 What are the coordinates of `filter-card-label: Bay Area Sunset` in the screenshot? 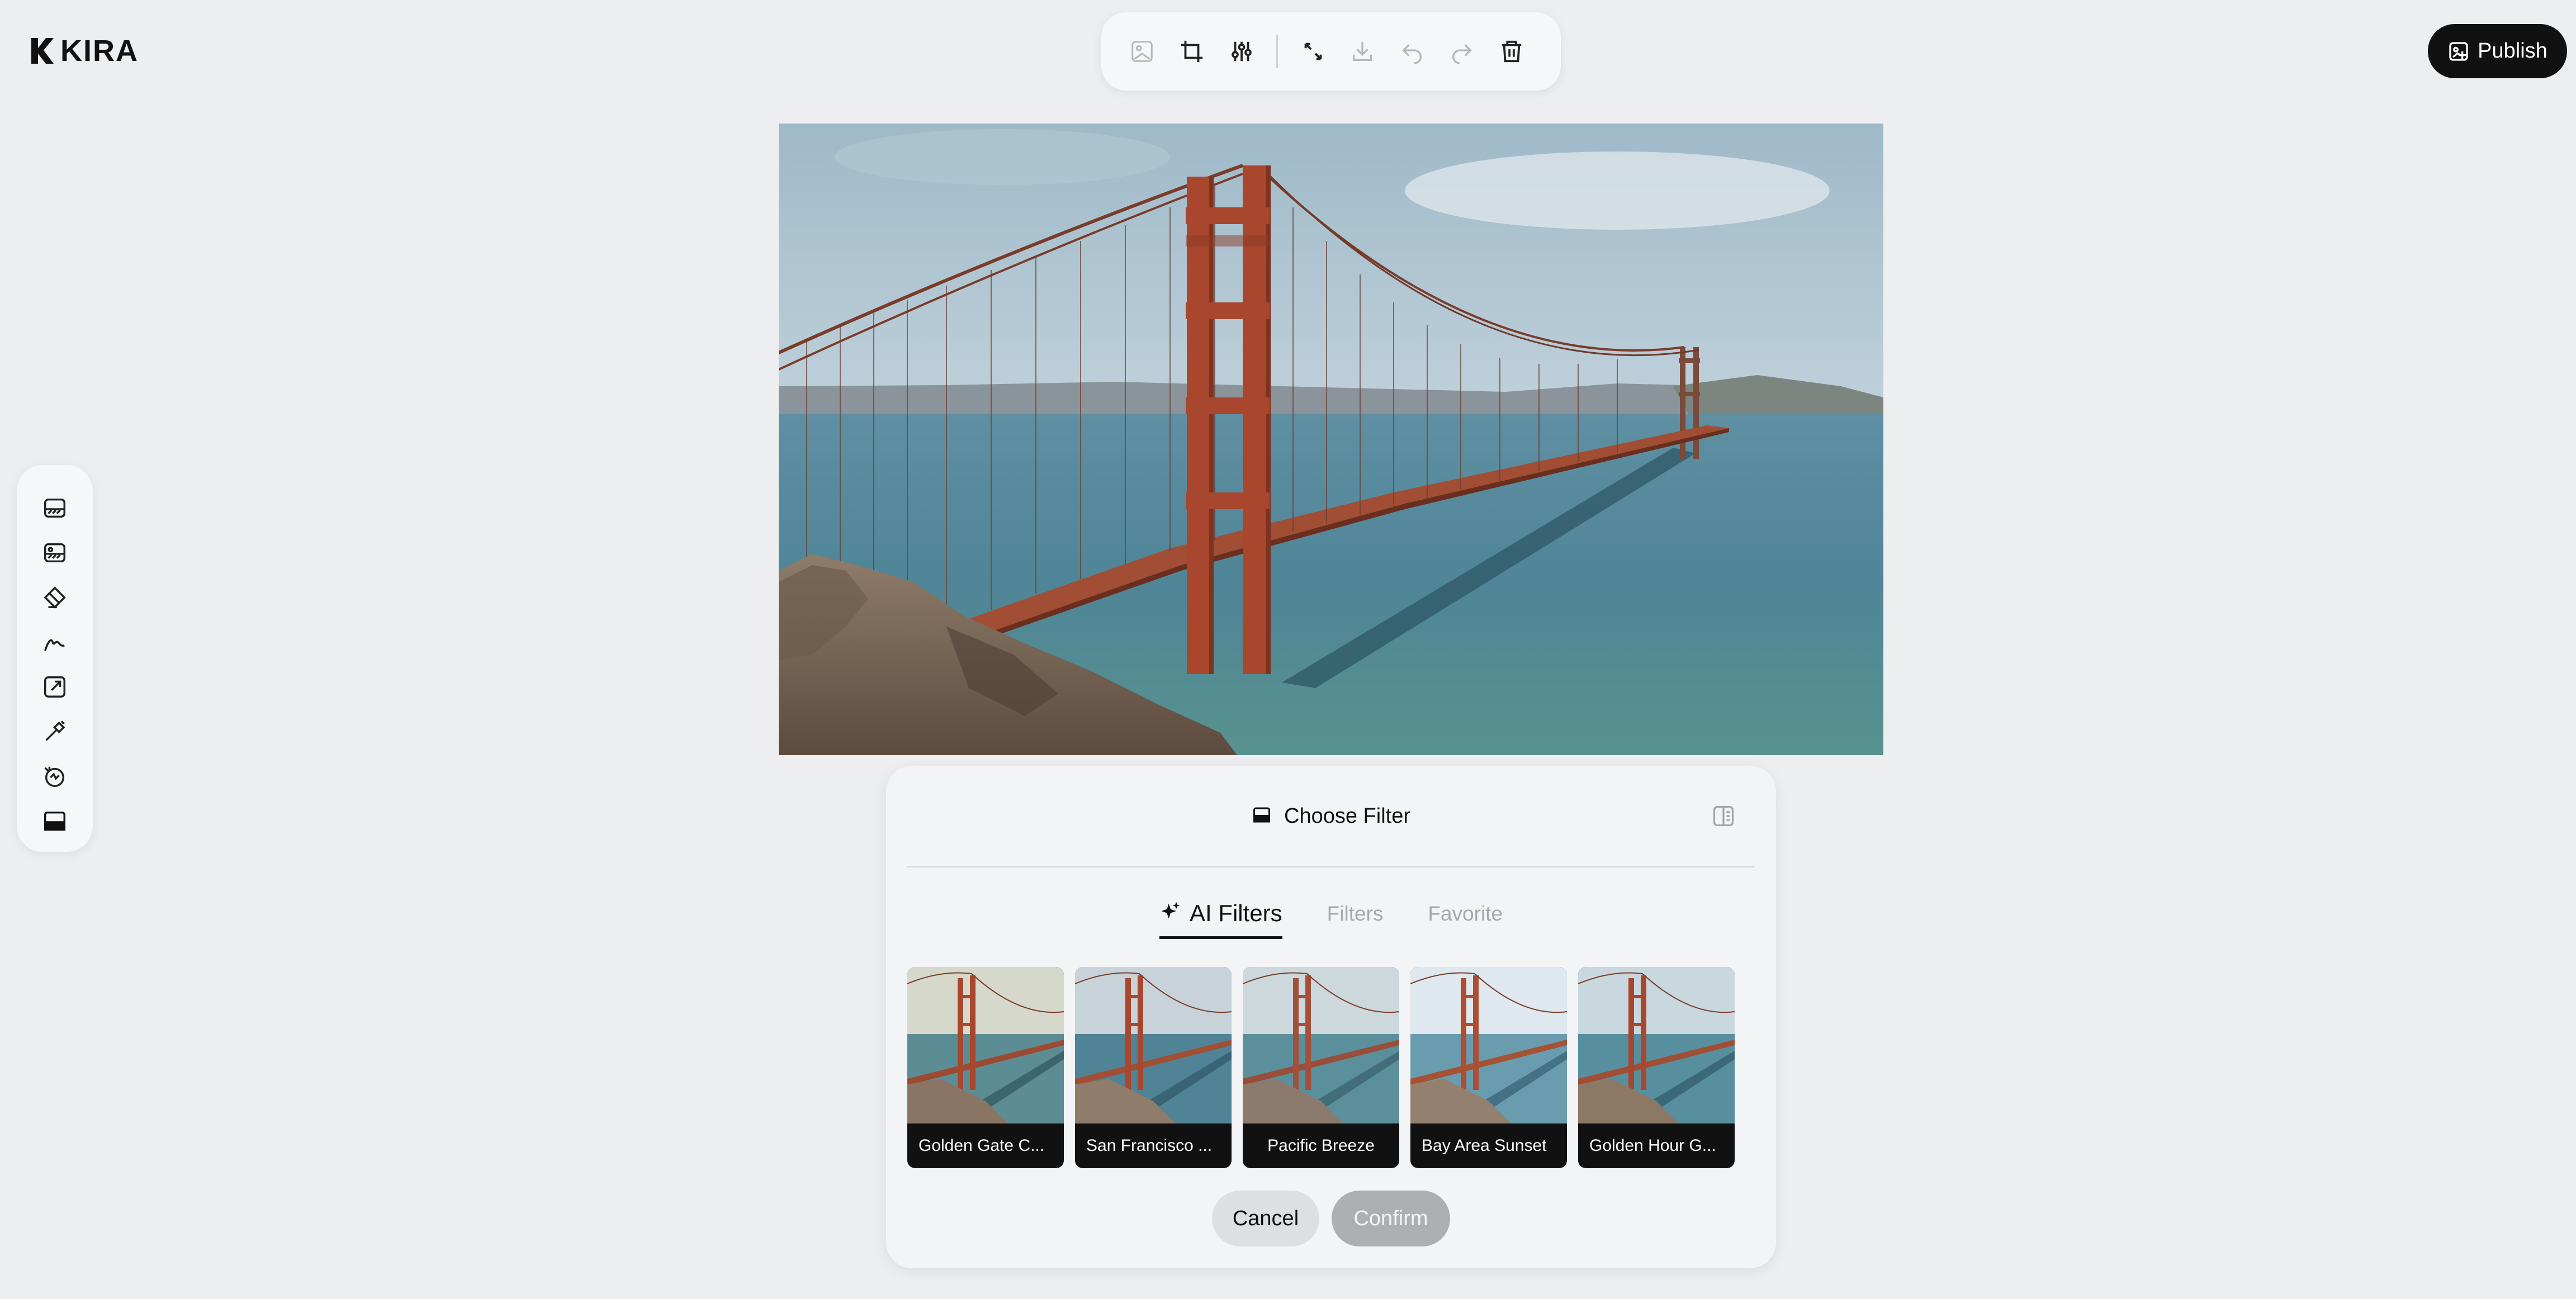 It's located at (1484, 1146).